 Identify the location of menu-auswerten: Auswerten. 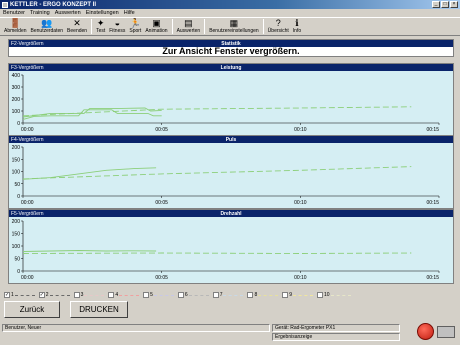
(68, 13).